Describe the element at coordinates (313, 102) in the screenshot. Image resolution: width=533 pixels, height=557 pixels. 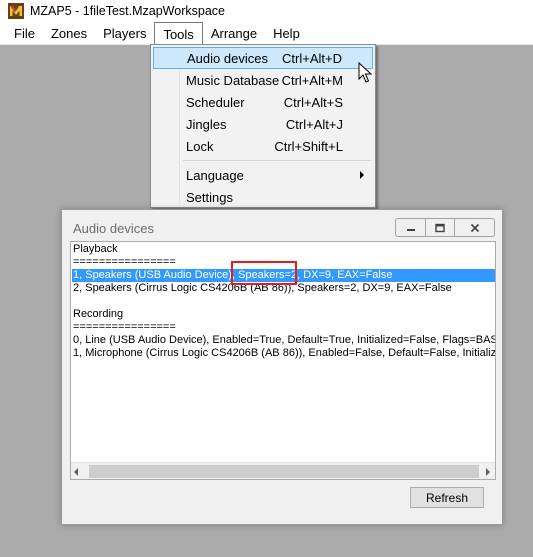
I see `menu-item-shortcut: Ctrl+Alt+S` at that location.